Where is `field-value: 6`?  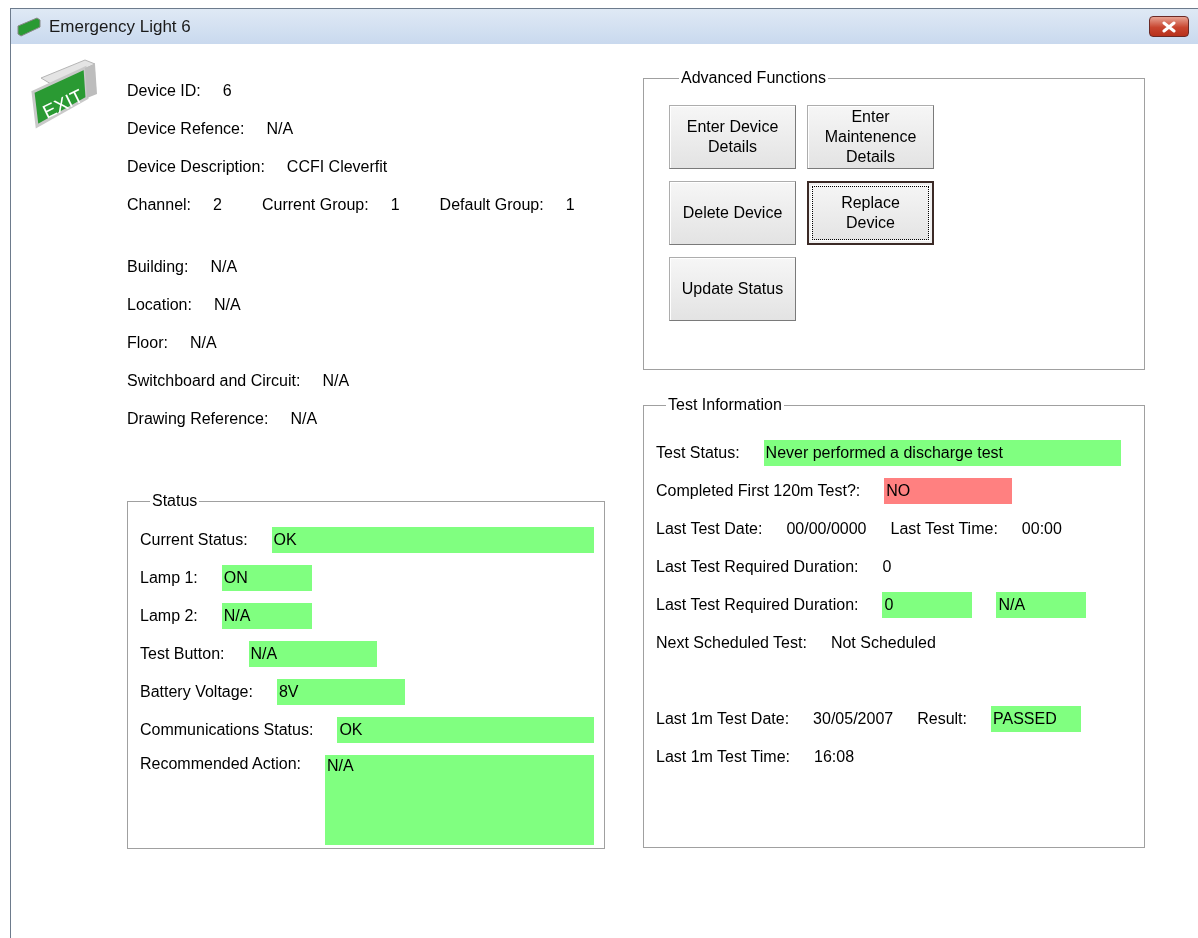
field-value: 6 is located at coordinates (227, 91).